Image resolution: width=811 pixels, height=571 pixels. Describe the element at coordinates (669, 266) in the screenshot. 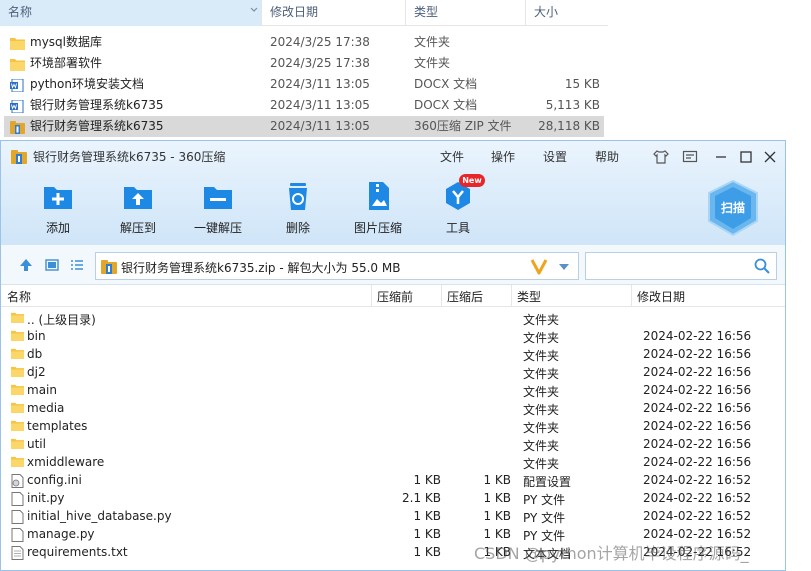

I see `search-input` at that location.